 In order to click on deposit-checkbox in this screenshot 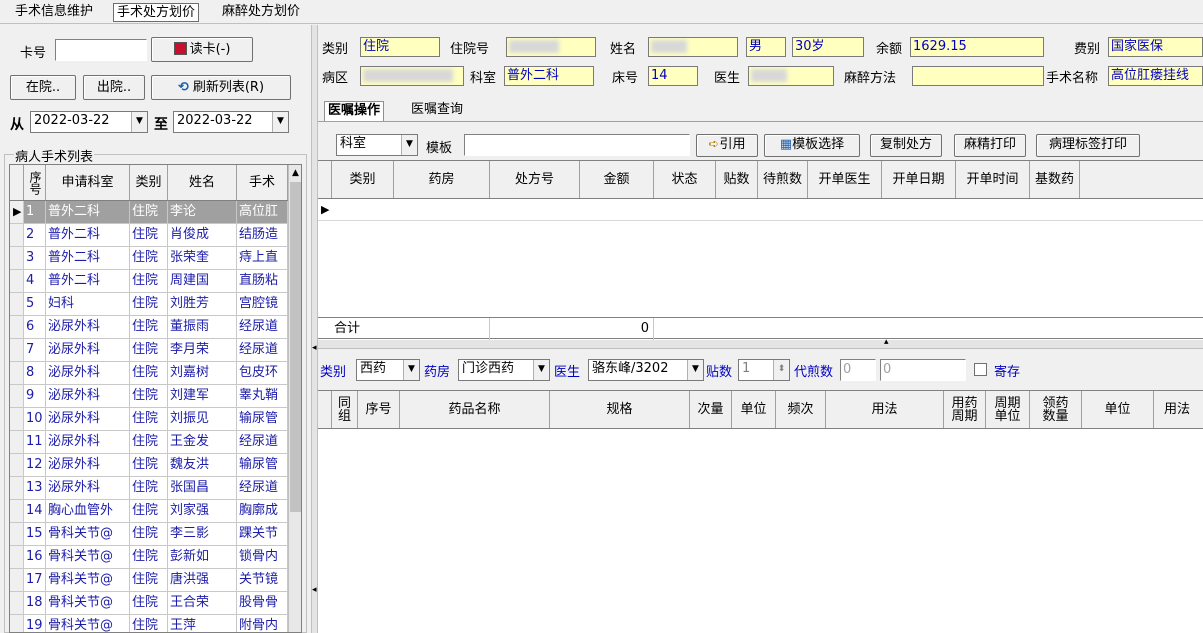, I will do `click(980, 369)`.